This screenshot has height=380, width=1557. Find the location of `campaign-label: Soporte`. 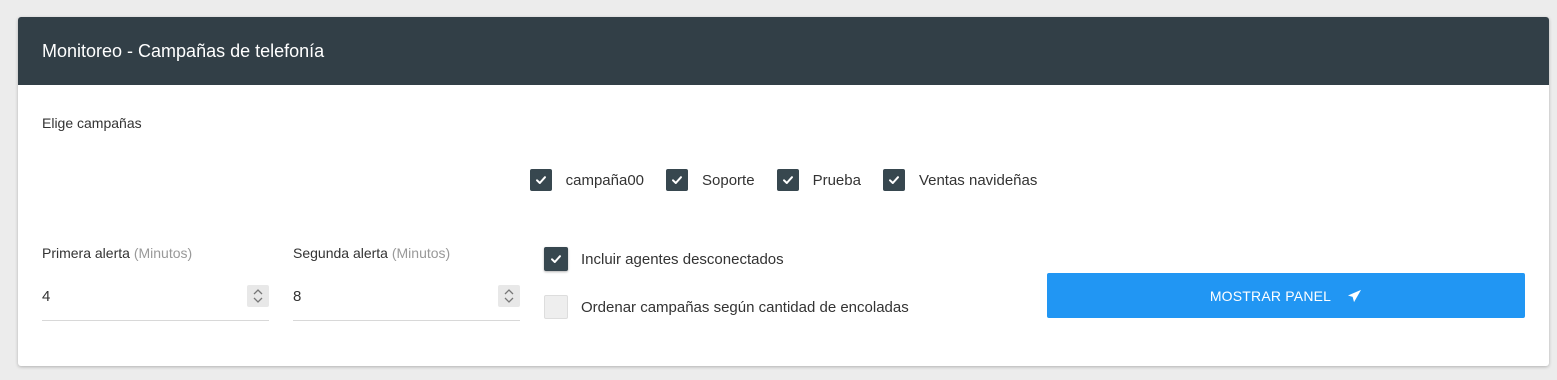

campaign-label: Soporte is located at coordinates (728, 180).